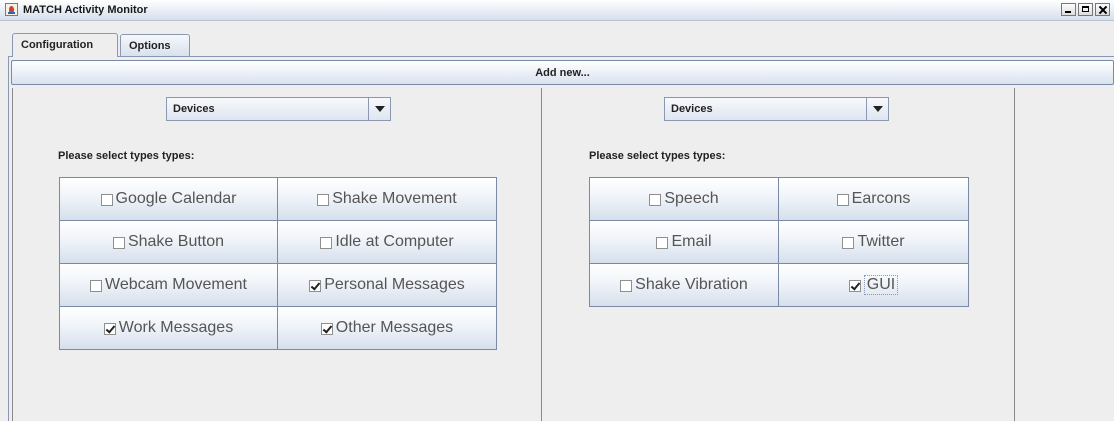  What do you see at coordinates (394, 241) in the screenshot?
I see `type-label: Idle at Computer` at bounding box center [394, 241].